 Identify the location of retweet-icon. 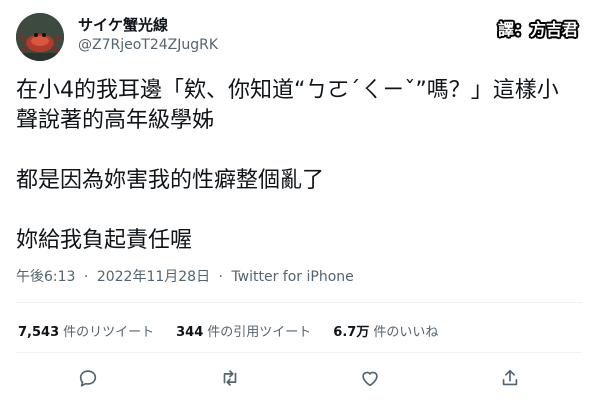
(230, 378).